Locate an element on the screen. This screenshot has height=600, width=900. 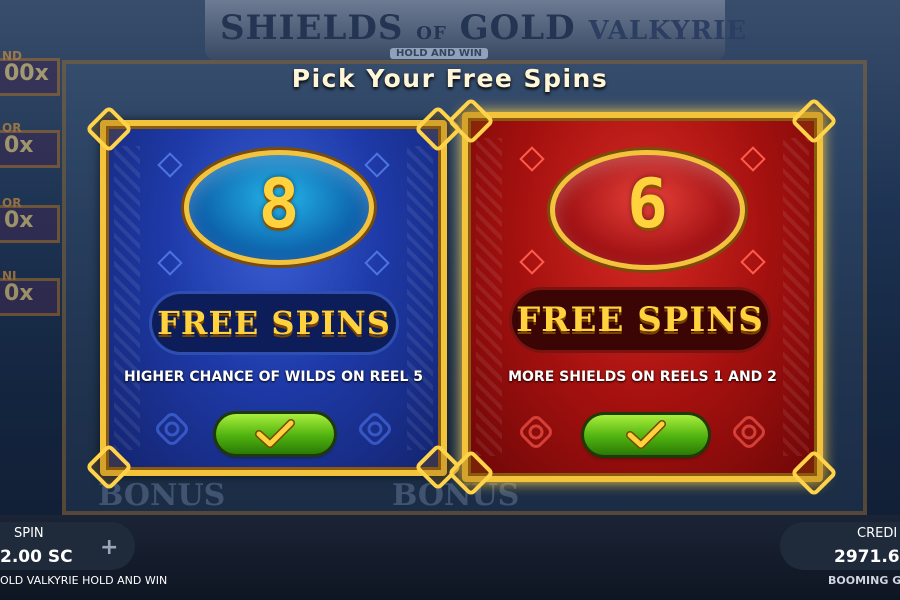
jackpot-mini: NI 0x is located at coordinates (30, 292).